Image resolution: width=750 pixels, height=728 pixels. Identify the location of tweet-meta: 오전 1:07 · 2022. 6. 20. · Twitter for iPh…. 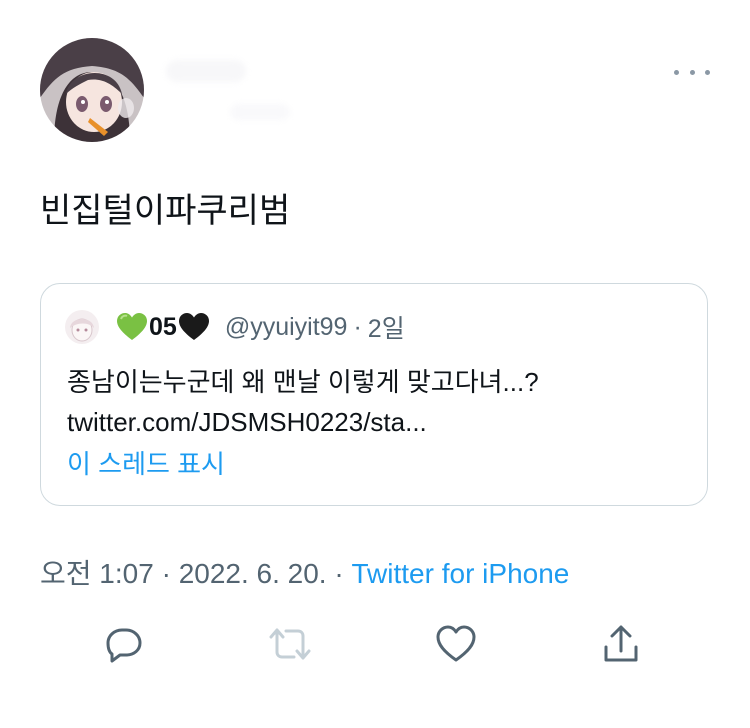
(304, 574).